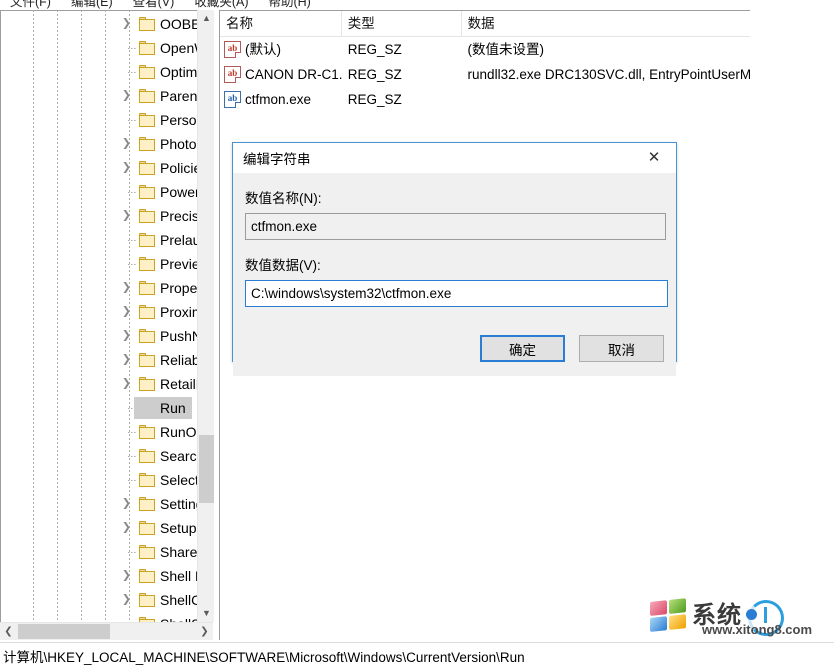  What do you see at coordinates (100, 24) in the screenshot?
I see `tree-node: ❯ OOBE` at bounding box center [100, 24].